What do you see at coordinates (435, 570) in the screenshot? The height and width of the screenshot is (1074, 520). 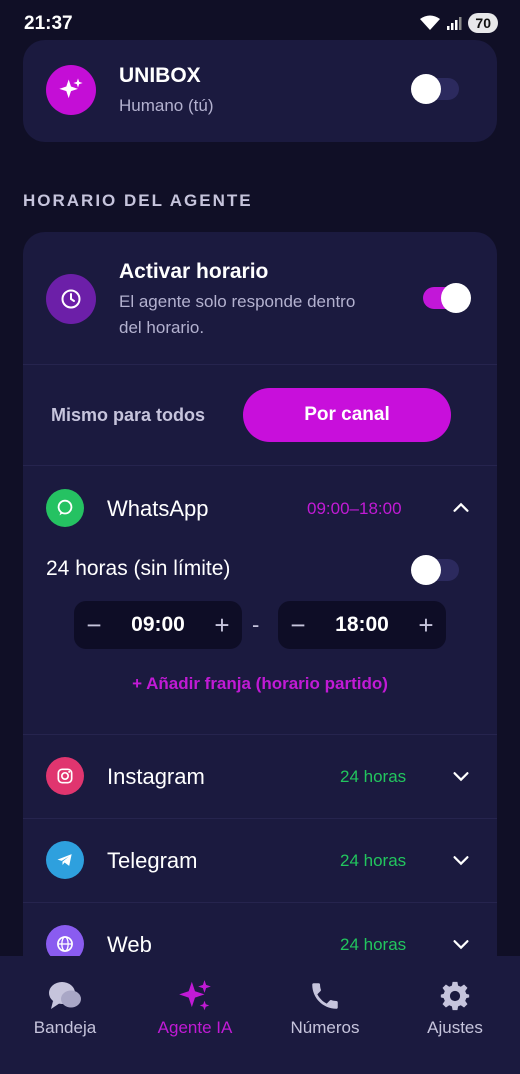 I see `all-day-toggle` at bounding box center [435, 570].